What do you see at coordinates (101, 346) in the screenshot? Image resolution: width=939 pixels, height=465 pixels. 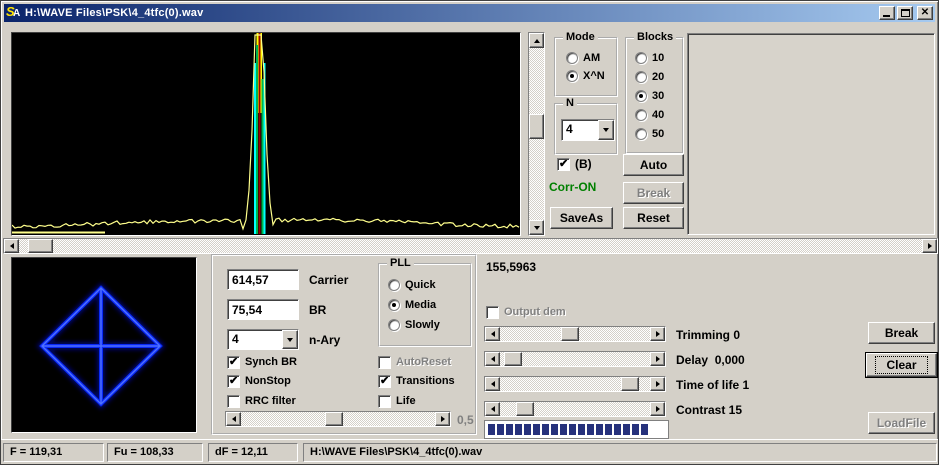 I see `constellation-plot` at bounding box center [101, 346].